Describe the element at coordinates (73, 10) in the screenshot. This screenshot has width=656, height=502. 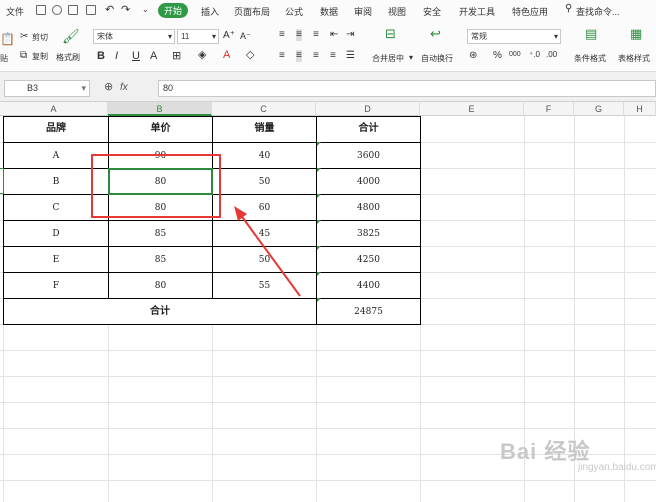
I see `print-icon` at that location.